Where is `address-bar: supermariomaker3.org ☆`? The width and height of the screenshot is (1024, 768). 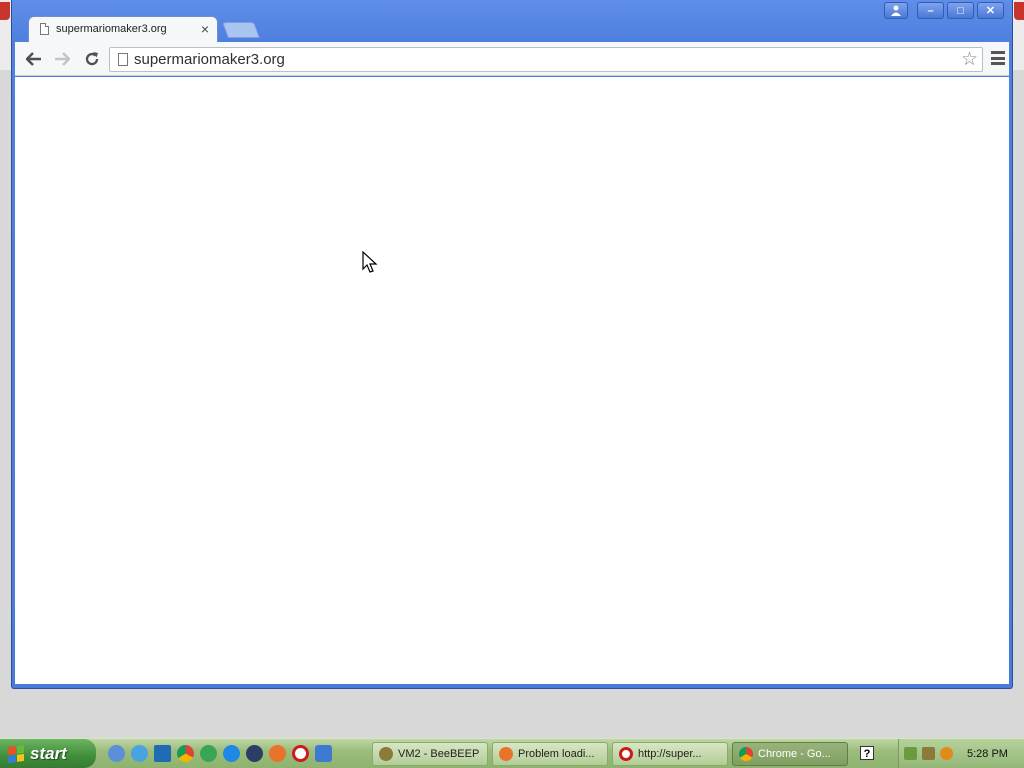
address-bar: supermariomaker3.org ☆ is located at coordinates (546, 59).